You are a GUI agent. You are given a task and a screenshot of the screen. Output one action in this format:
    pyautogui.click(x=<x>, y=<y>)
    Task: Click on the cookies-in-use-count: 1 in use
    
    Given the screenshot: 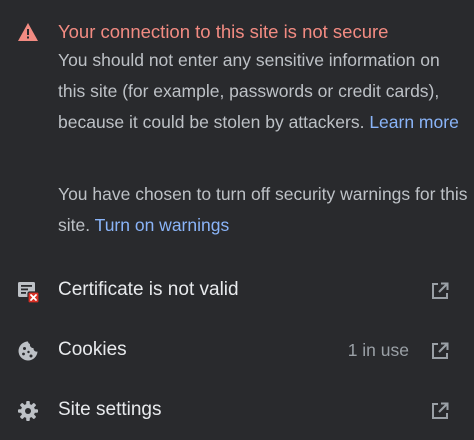 What is the action you would take?
    pyautogui.click(x=378, y=350)
    